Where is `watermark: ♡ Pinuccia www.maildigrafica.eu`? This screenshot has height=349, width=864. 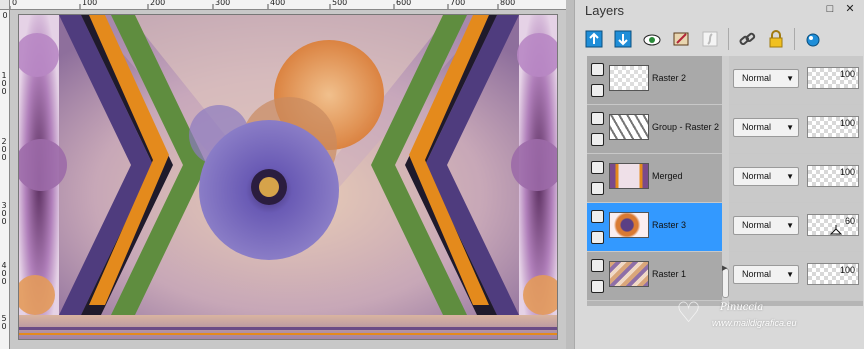
watermark: ♡ Pinuccia www.maildigrafica.eu is located at coordinates (766, 317).